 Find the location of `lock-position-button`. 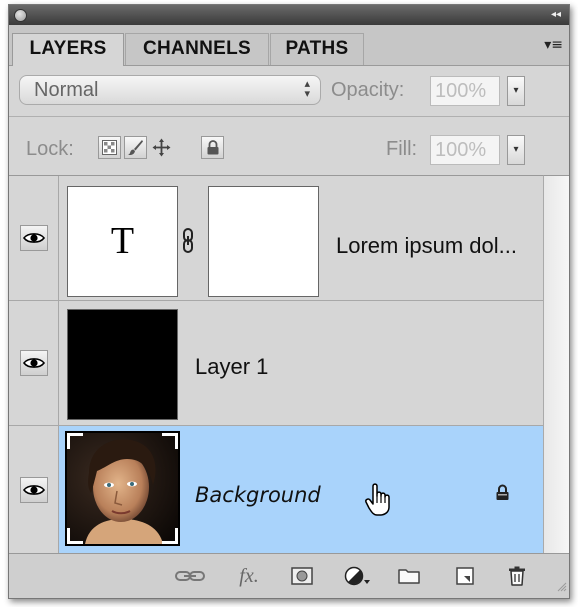

lock-position-button is located at coordinates (161, 147).